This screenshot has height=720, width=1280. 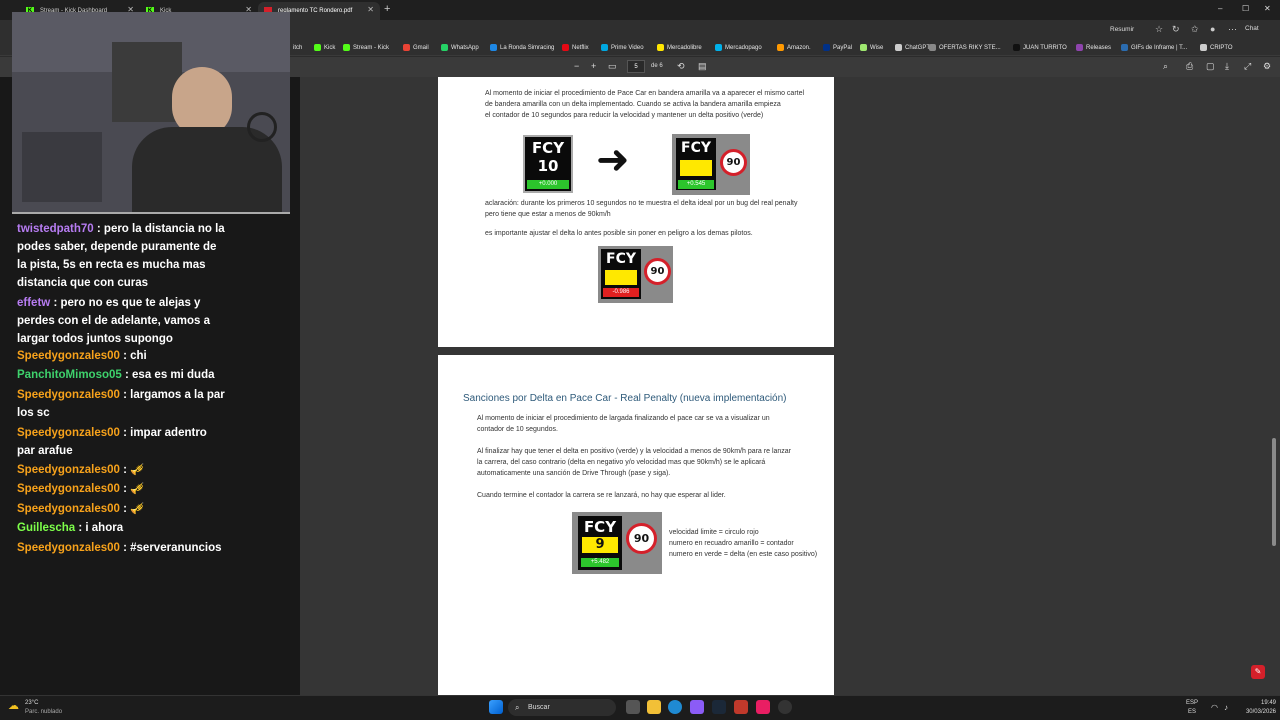 I want to click on bookmark-label: WhatsApp, so click(x=465, y=47).